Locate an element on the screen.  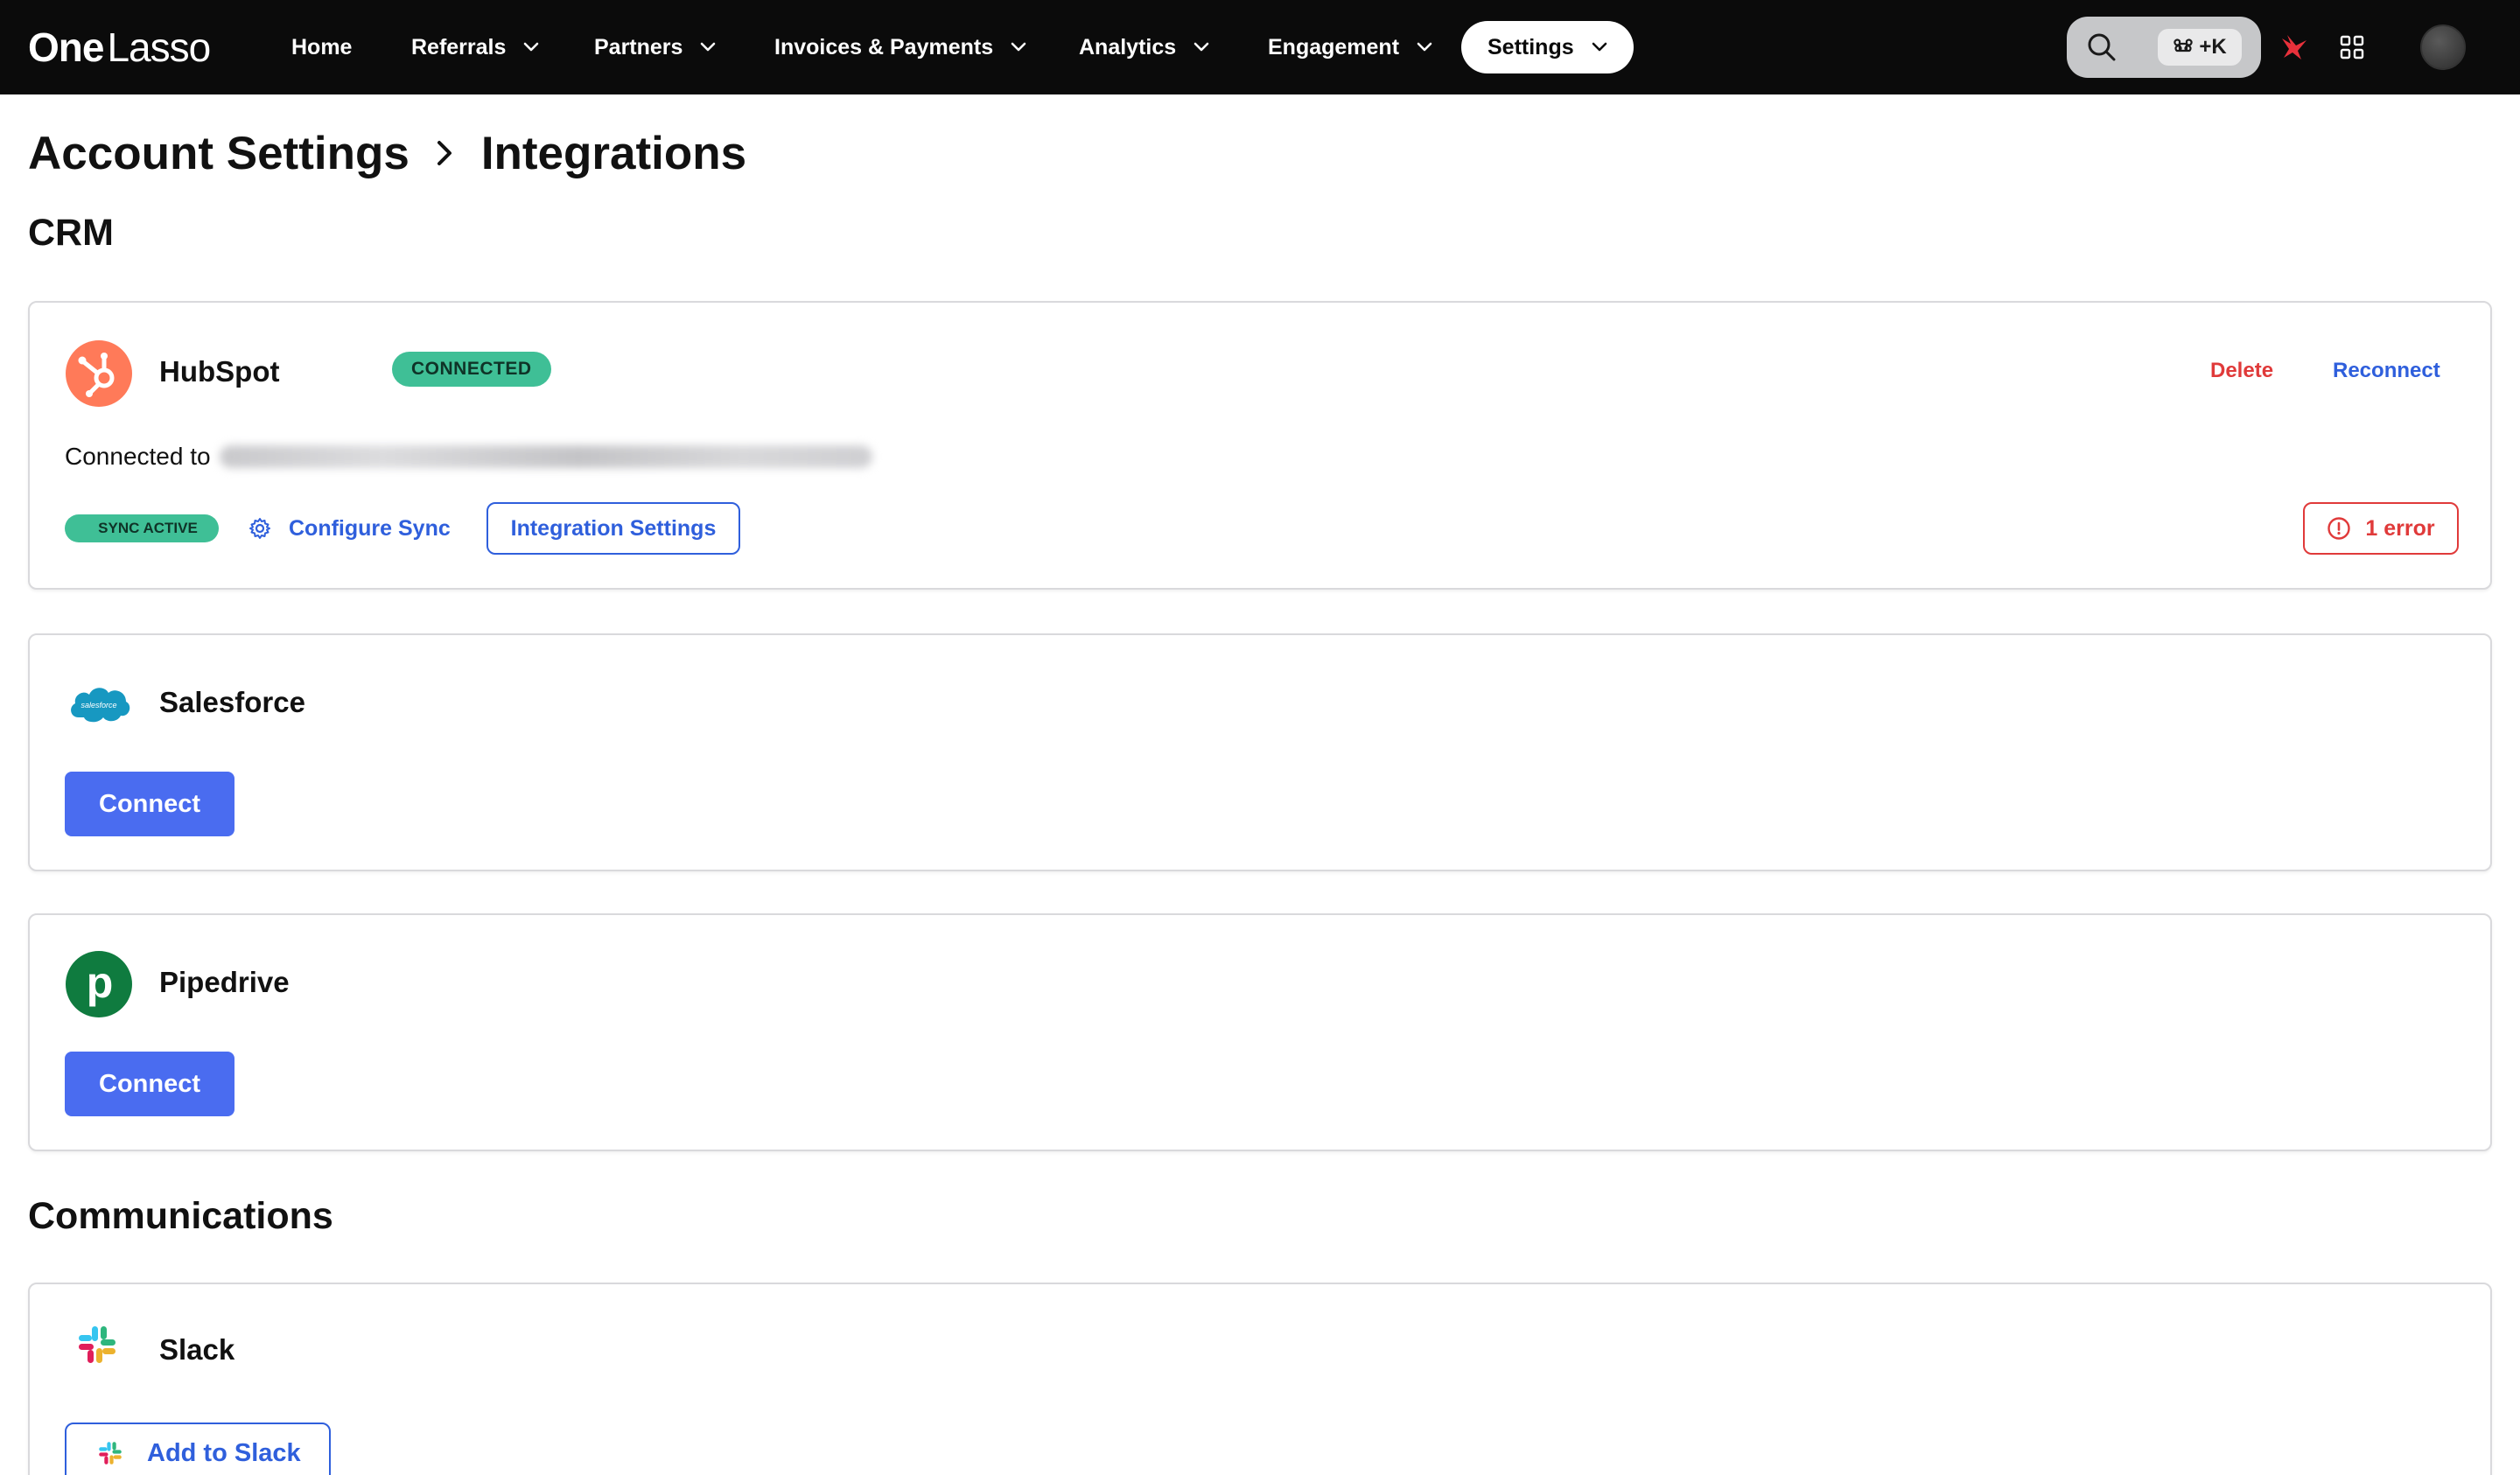
error-count-label: 1 error is located at coordinates (2400, 528).